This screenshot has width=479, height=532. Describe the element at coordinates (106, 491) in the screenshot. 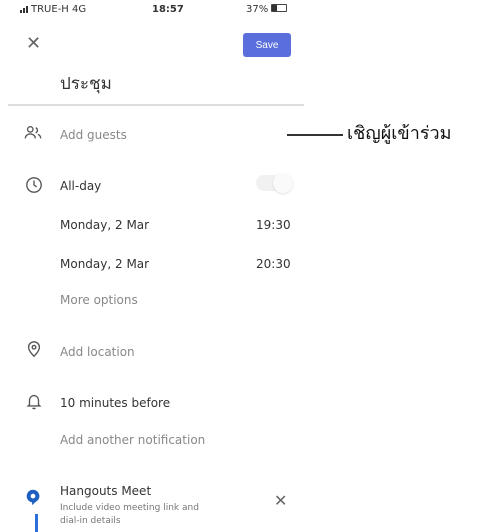

I see `meet-title: Hangouts Meet` at that location.